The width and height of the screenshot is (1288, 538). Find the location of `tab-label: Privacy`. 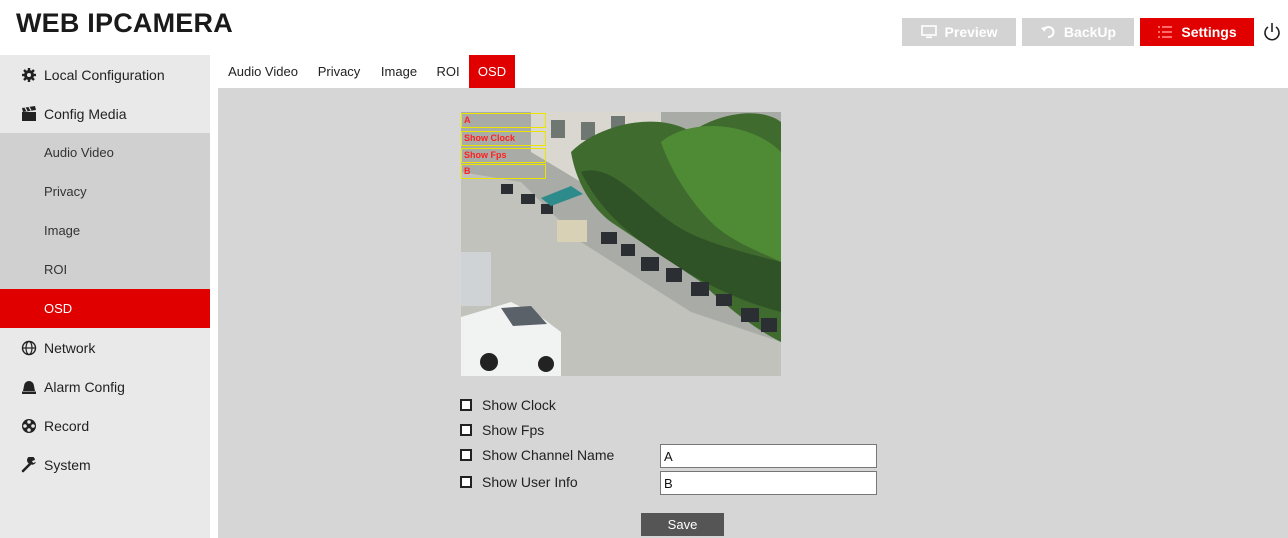

tab-label: Privacy is located at coordinates (339, 71).